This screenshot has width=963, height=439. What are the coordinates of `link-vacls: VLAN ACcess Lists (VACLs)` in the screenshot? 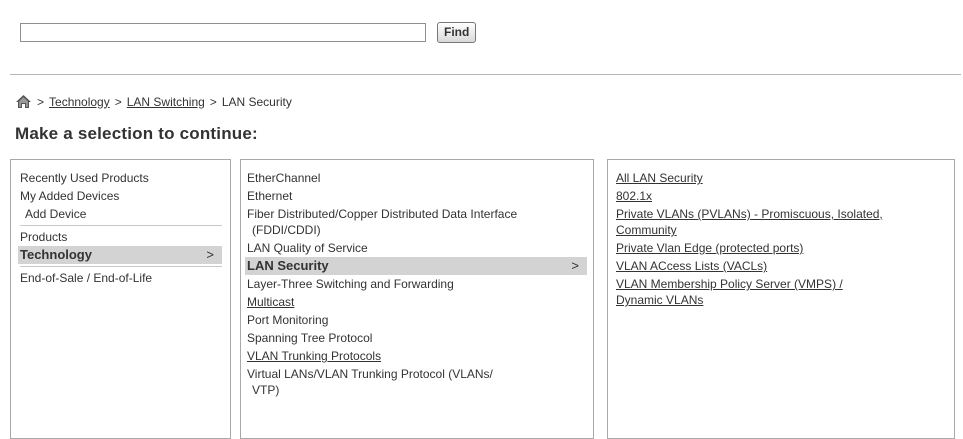 It's located at (783, 266).